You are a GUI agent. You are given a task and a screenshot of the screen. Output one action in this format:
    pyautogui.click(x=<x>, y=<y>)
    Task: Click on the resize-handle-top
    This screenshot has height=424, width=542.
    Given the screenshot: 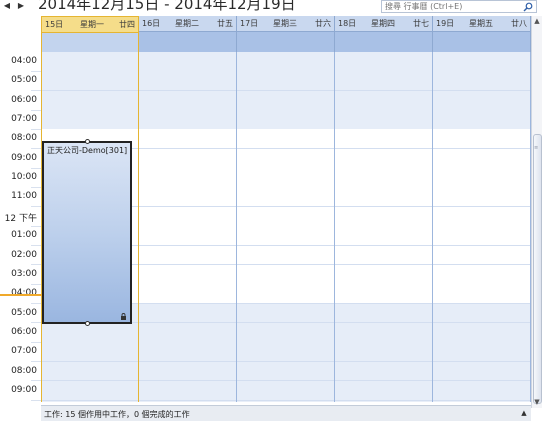 What is the action you would take?
    pyautogui.click(x=87, y=141)
    